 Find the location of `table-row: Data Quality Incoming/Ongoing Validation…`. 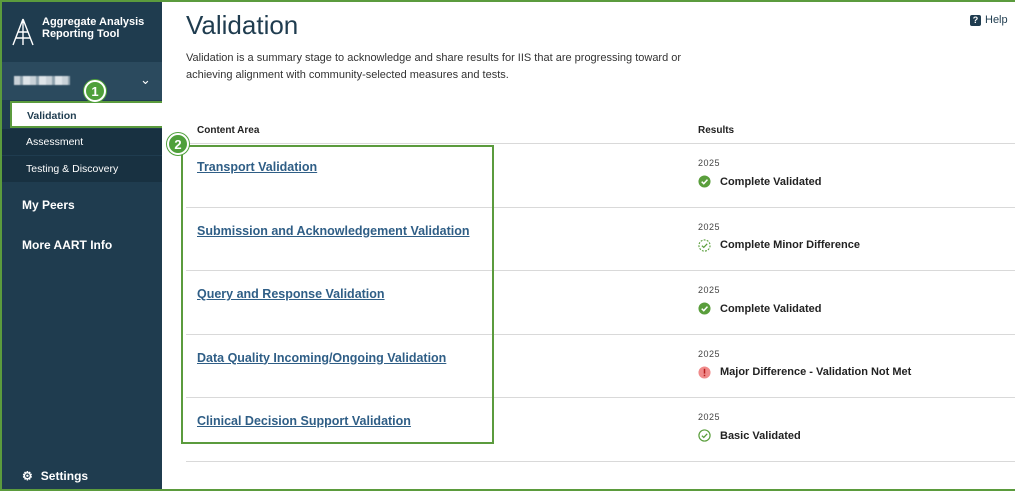

table-row: Data Quality Incoming/Ongoing Validation… is located at coordinates (600, 366).